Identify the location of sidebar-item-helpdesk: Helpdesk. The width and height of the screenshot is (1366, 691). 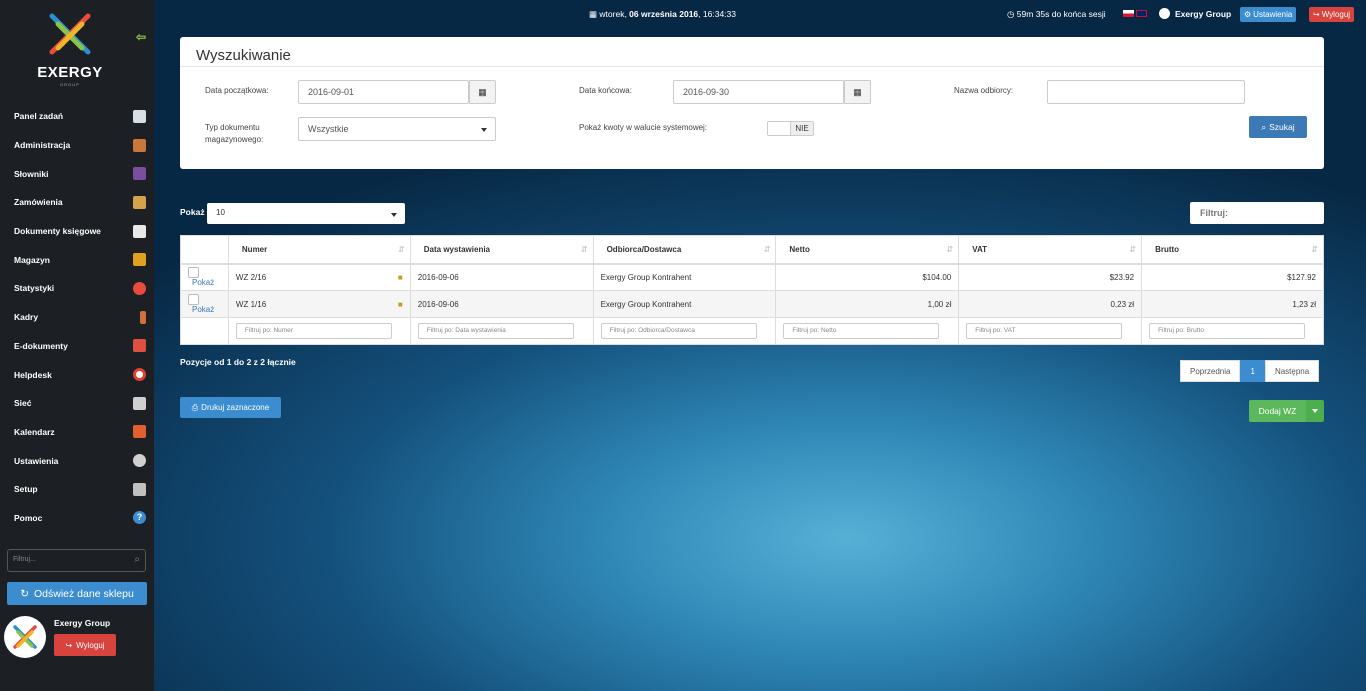
(77, 374).